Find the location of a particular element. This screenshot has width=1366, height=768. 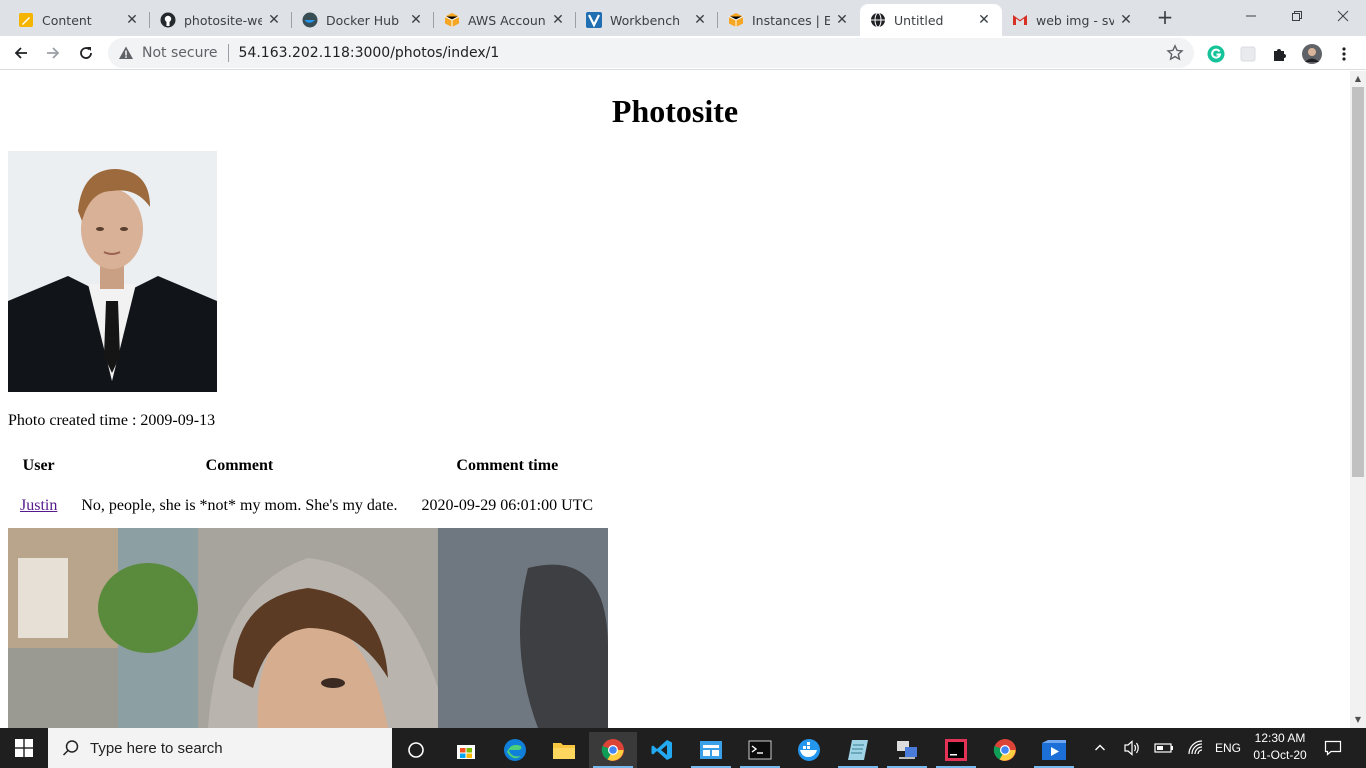

url-text: 54.163.202.118:3000/photos/index/1 is located at coordinates (369, 53).